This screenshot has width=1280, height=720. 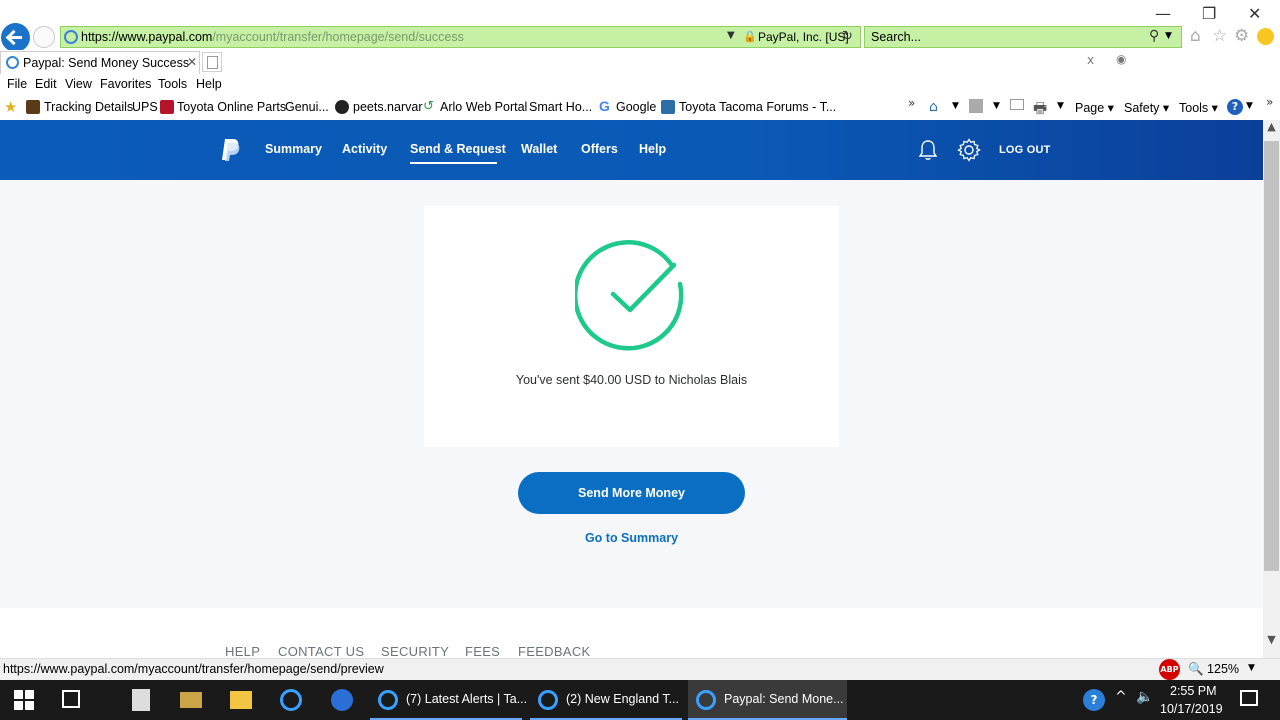 What do you see at coordinates (1094, 107) in the screenshot?
I see `command-page: Page ▾` at bounding box center [1094, 107].